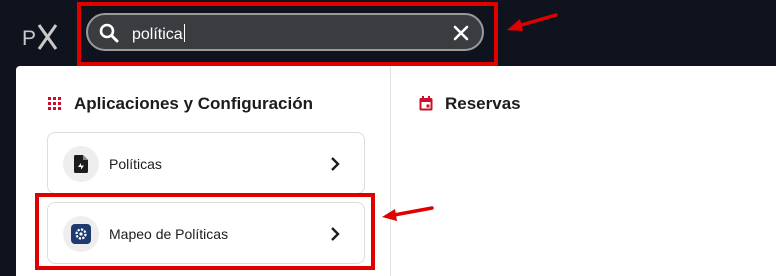 The image size is (776, 276). I want to click on section-title-reservas: Reservas, so click(483, 103).